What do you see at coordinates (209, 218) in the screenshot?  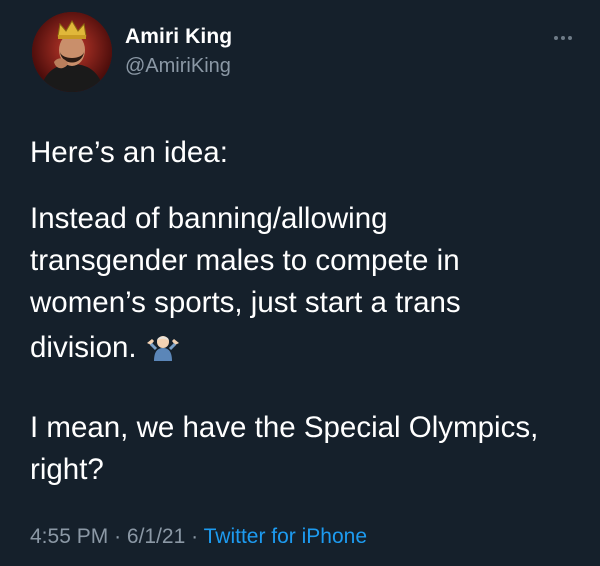 I see `tweet-text-line: Instead of banning/allowing` at bounding box center [209, 218].